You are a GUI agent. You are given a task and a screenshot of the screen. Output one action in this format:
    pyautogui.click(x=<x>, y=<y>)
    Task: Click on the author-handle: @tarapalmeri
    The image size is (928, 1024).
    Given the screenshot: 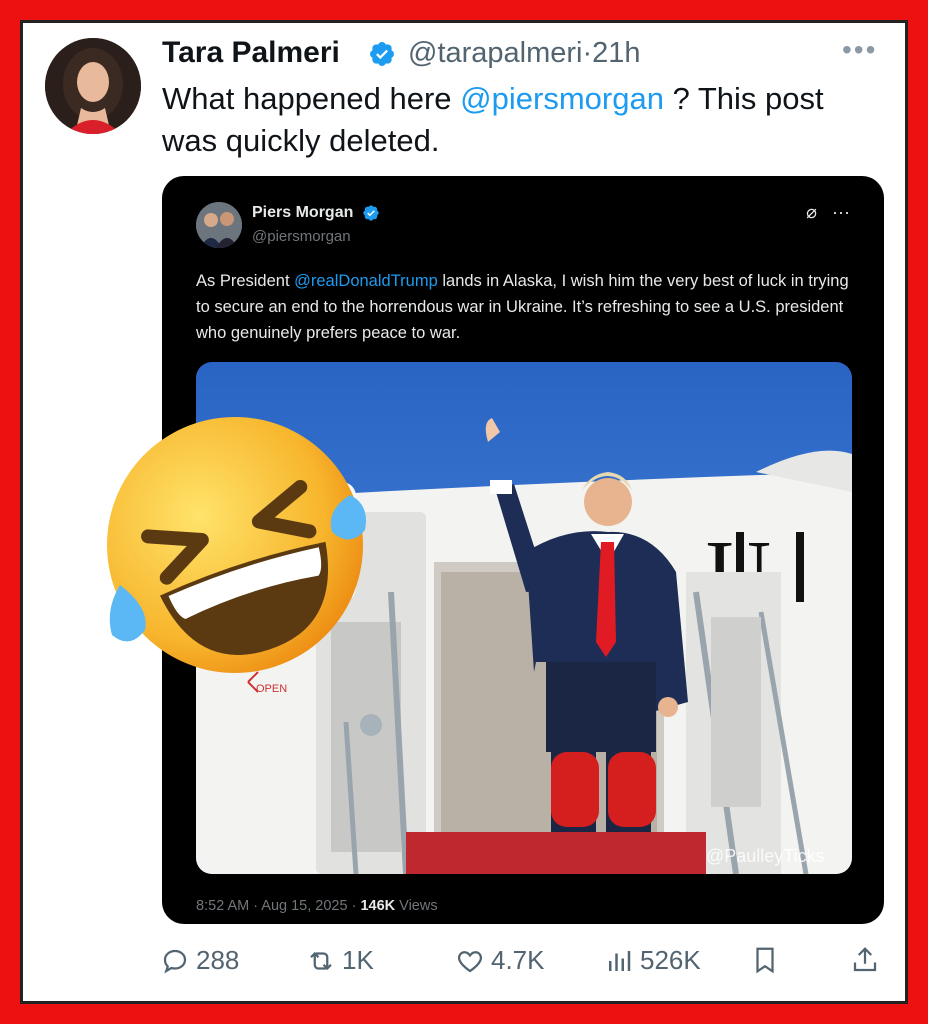 What is the action you would take?
    pyautogui.click(x=495, y=53)
    